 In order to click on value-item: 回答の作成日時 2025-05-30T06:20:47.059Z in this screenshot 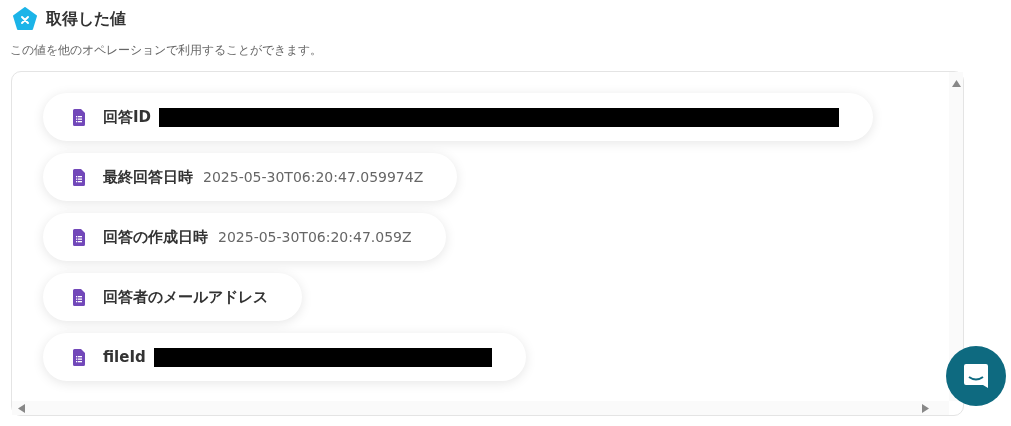, I will do `click(244, 237)`.